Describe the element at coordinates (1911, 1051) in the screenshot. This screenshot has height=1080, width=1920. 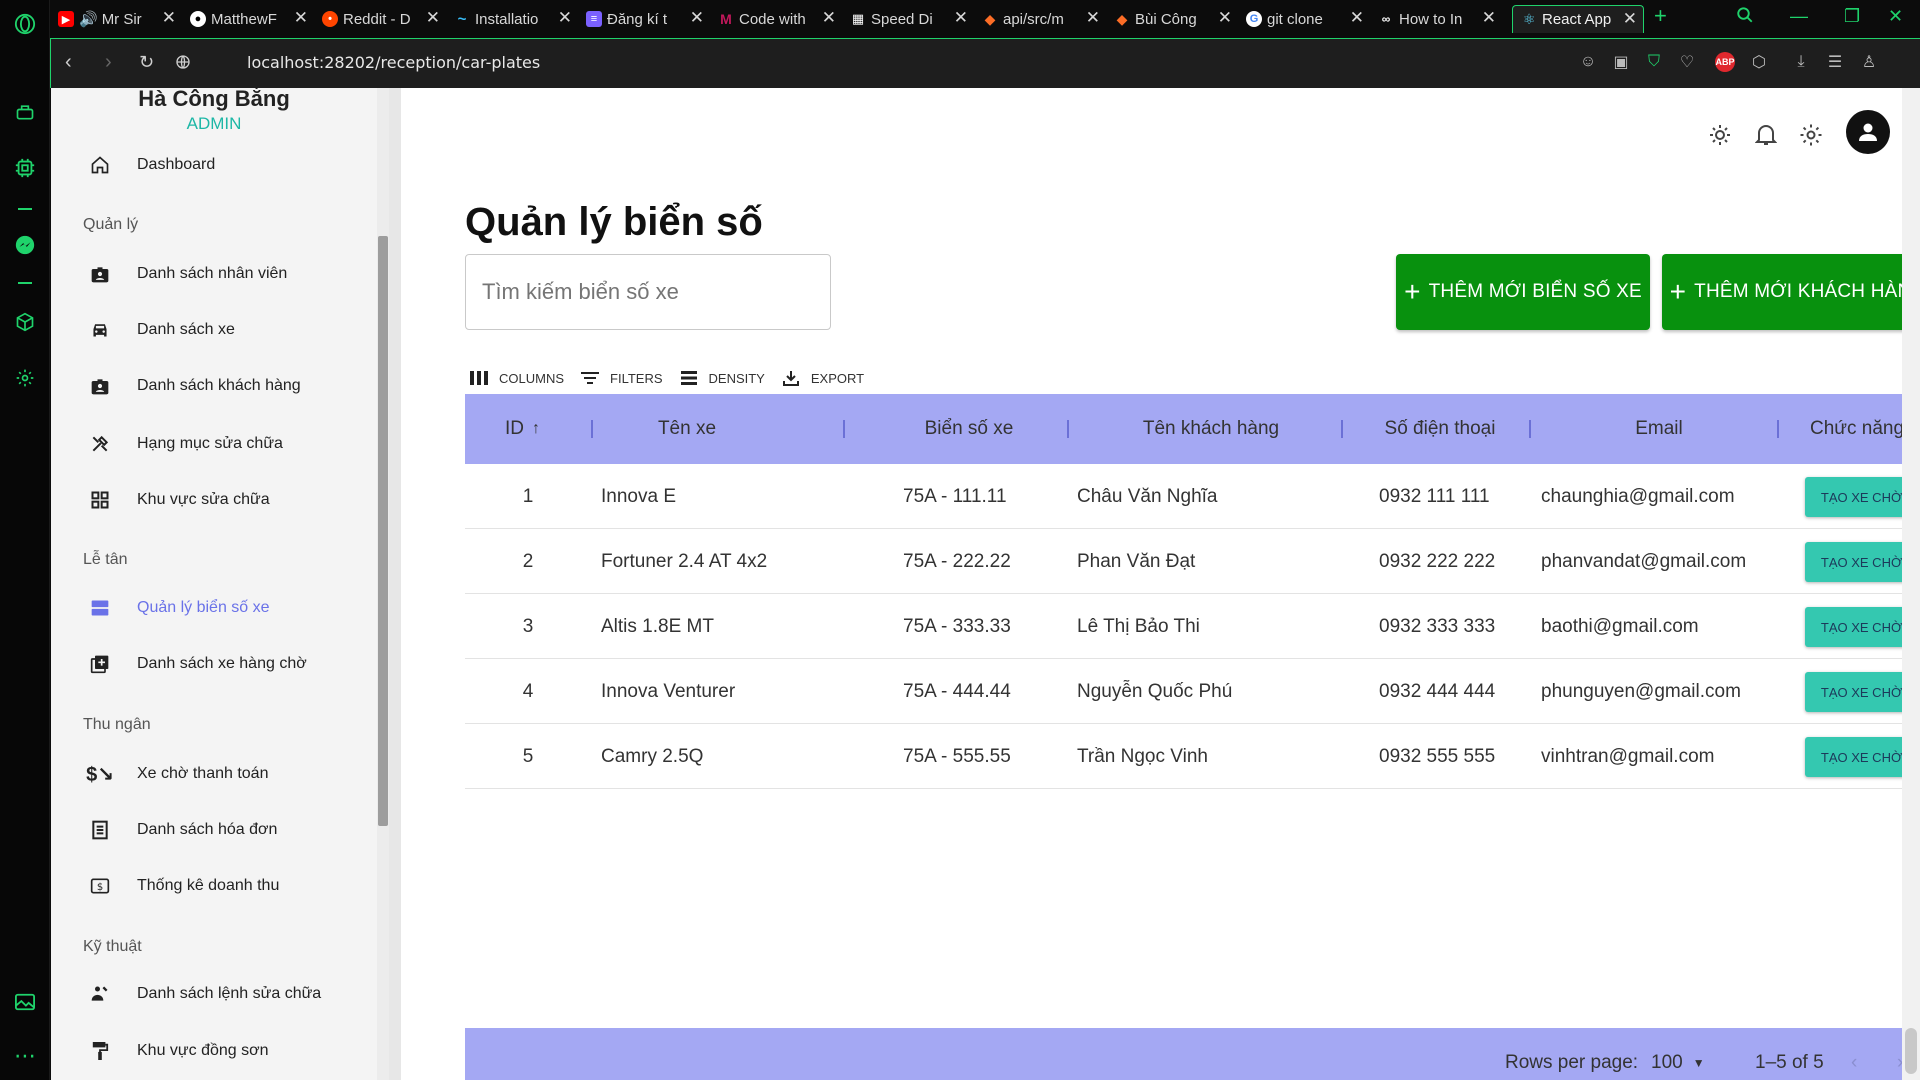
I see `page-scrollbar-thumb` at that location.